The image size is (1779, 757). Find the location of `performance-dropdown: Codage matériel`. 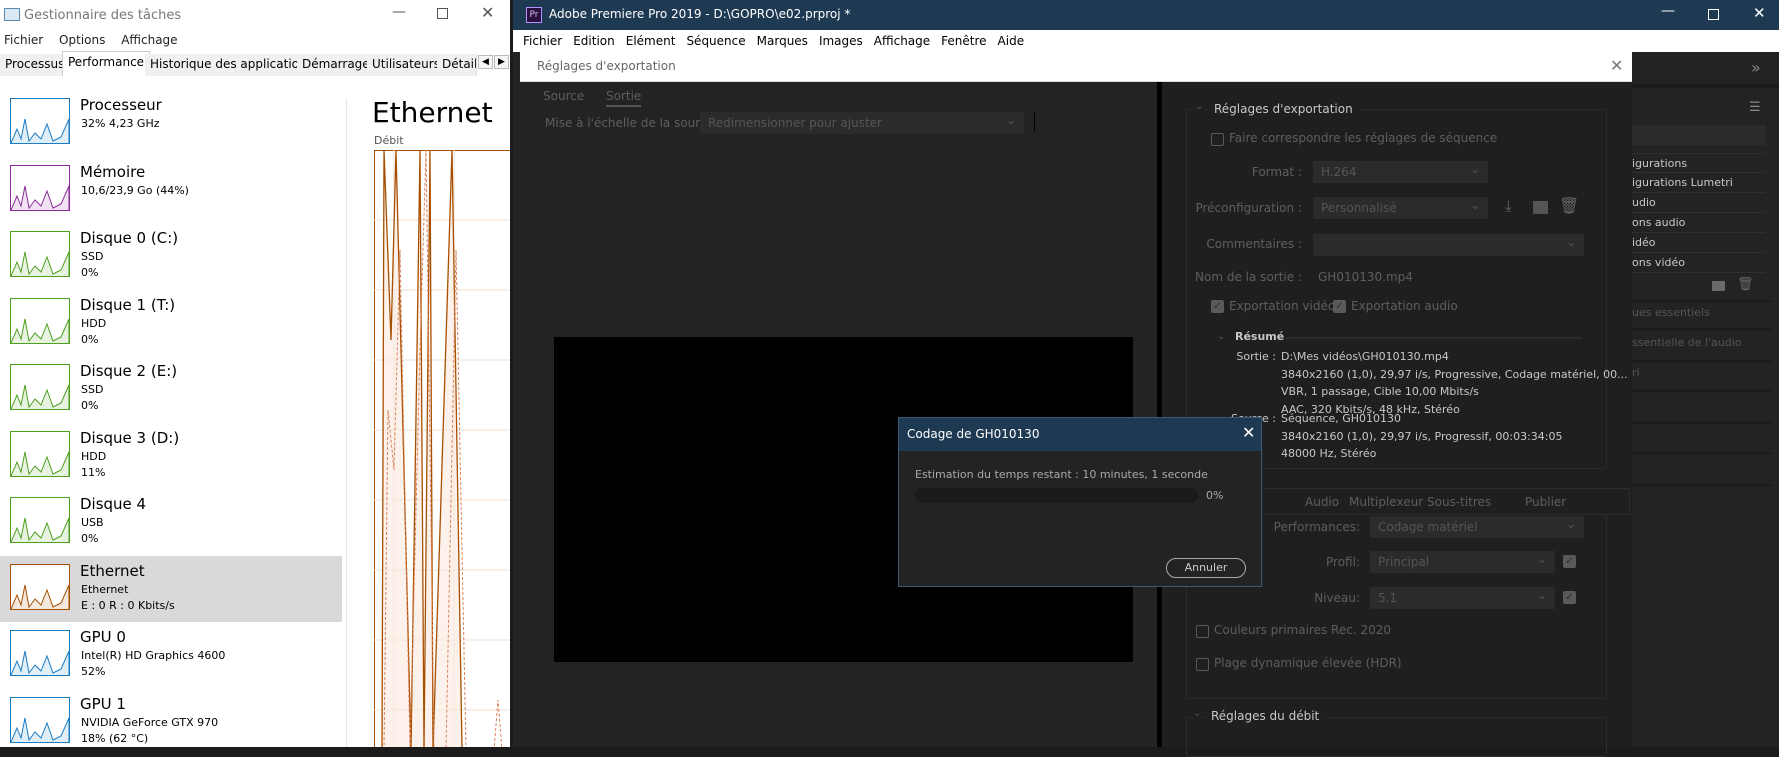

performance-dropdown: Codage matériel is located at coordinates (1477, 525).